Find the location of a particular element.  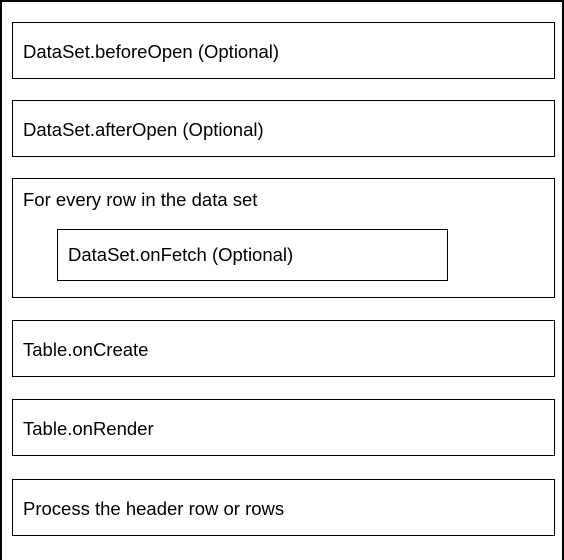

step-before-open: DataSet.beforeOpen (Optional) is located at coordinates (283, 50).